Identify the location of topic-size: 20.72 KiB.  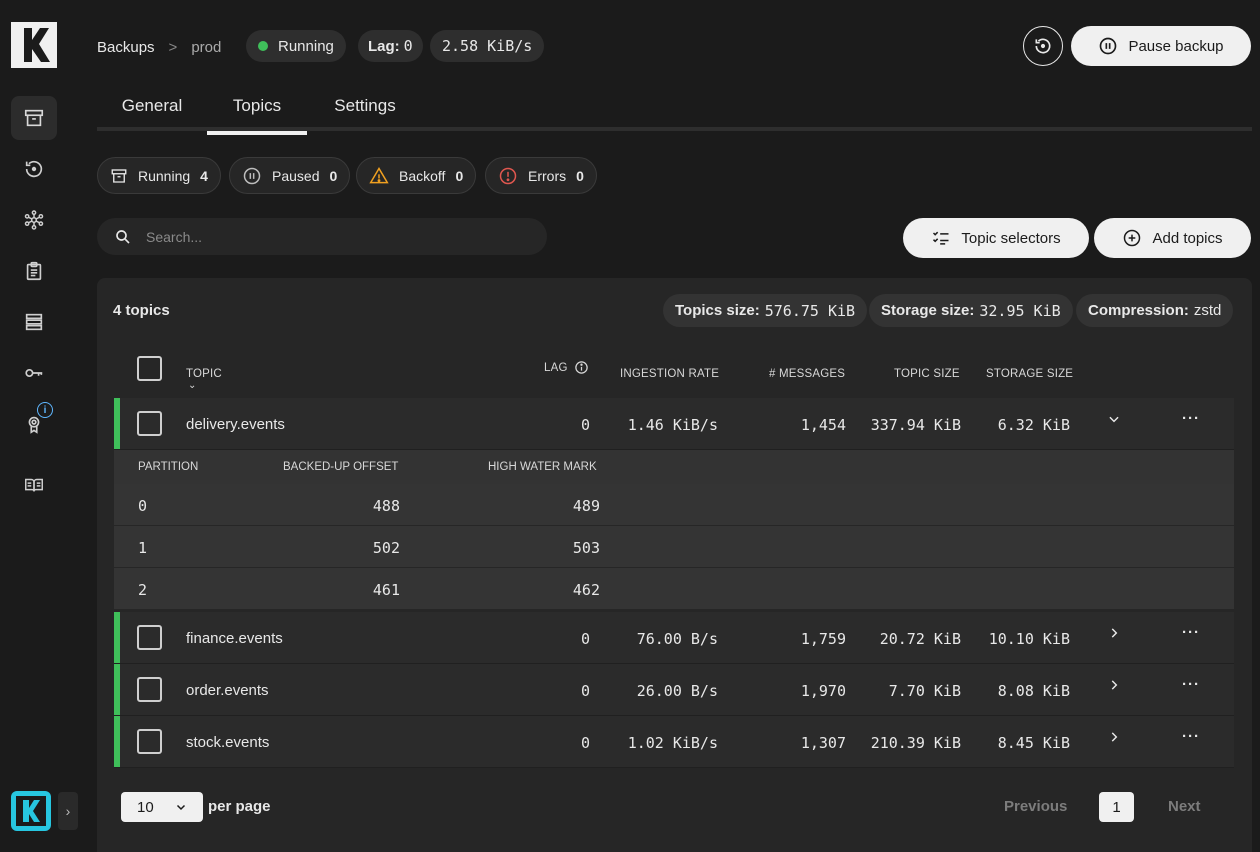
(920, 639).